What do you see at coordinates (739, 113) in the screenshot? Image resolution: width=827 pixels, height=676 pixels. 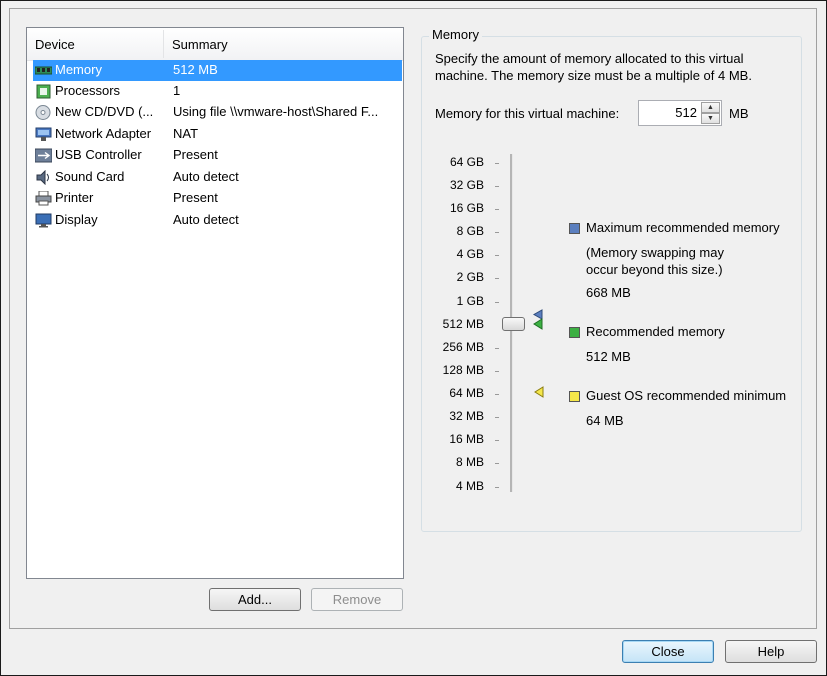 I see `memory-unit-label: MB` at bounding box center [739, 113].